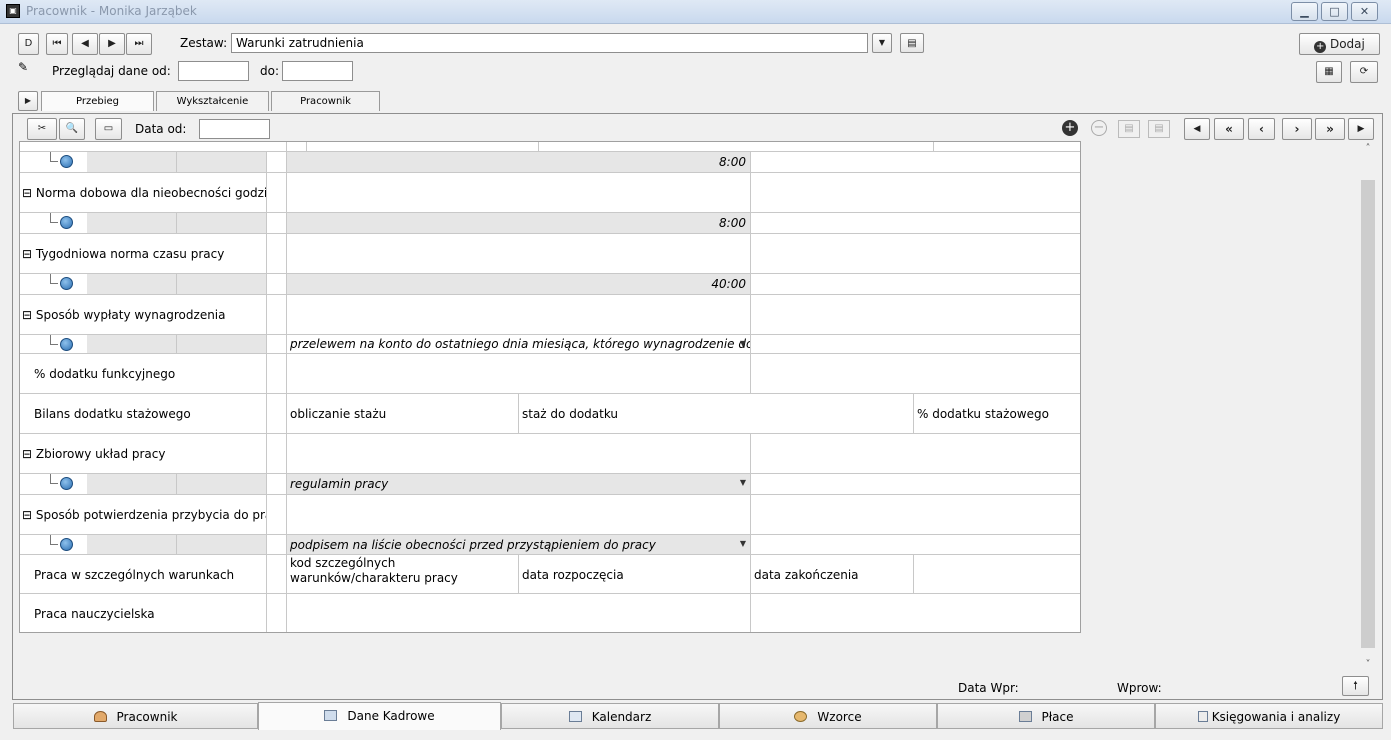 The height and width of the screenshot is (740, 1391). What do you see at coordinates (1099, 128) in the screenshot?
I see `remove-row-icon: −` at bounding box center [1099, 128].